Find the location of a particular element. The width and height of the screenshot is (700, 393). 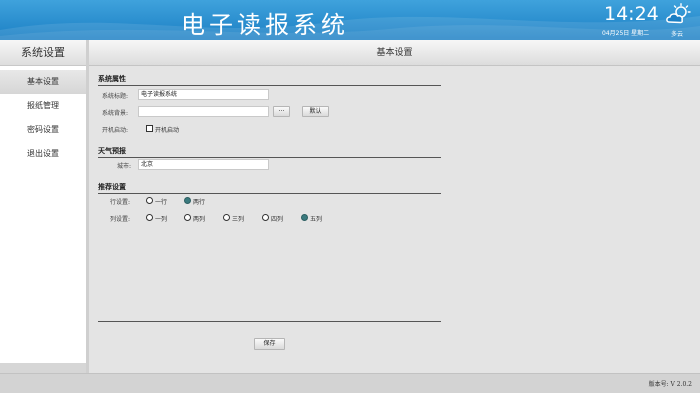

sidebar-item-basic-settings: 基本设置 is located at coordinates (43, 82).